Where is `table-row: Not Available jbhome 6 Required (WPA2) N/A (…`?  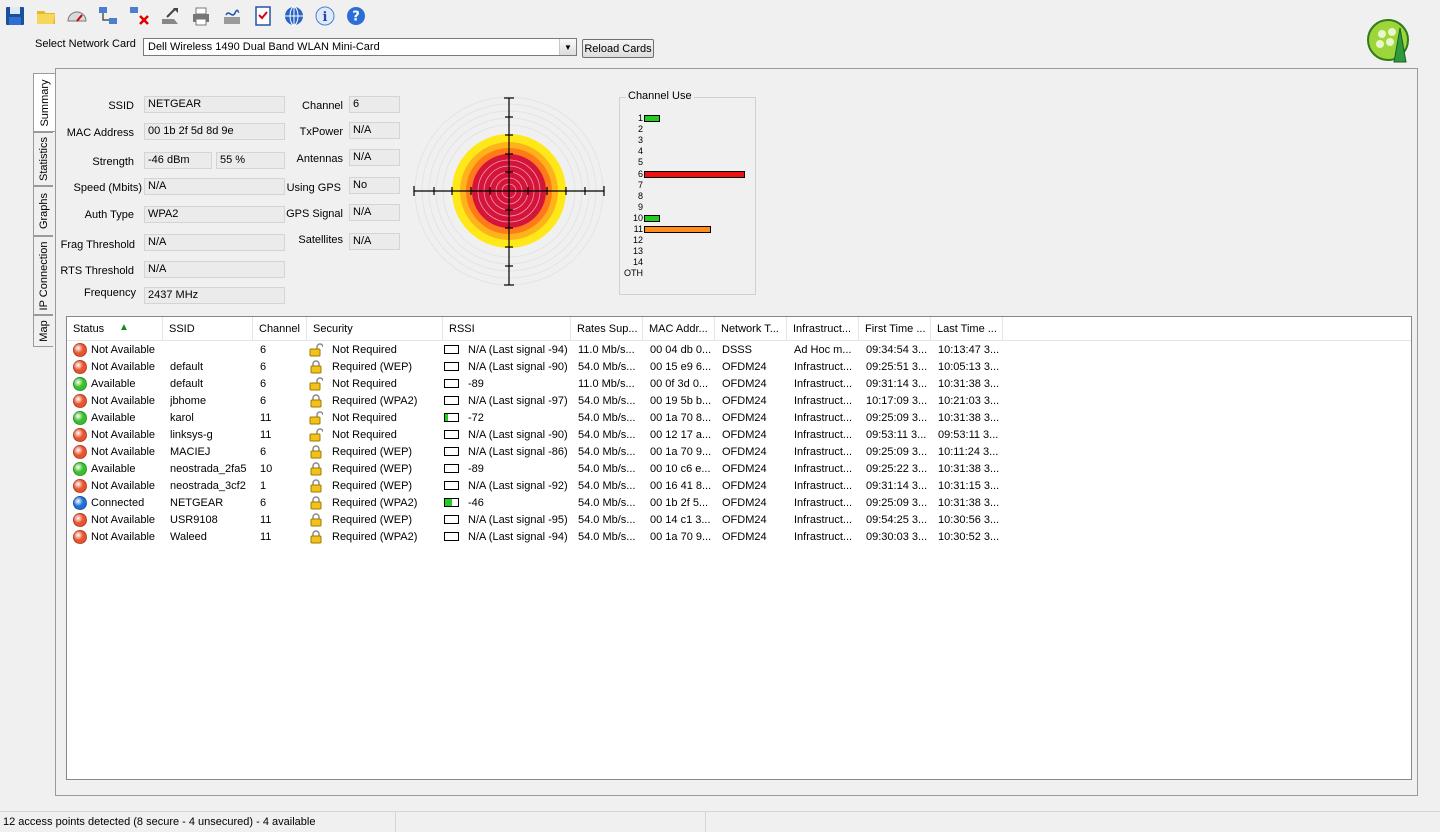
table-row: Not Available jbhome 6 Required (WPA2) N/A (… is located at coordinates (739, 401).